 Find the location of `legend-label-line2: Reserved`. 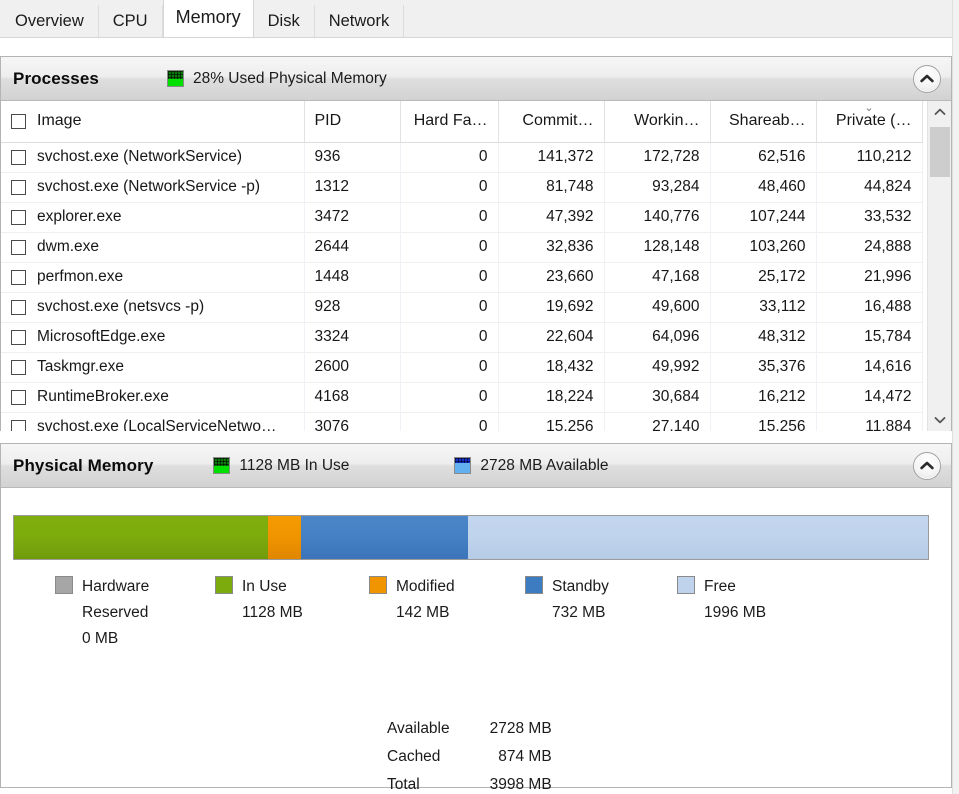

legend-label-line2: Reserved is located at coordinates (115, 612).